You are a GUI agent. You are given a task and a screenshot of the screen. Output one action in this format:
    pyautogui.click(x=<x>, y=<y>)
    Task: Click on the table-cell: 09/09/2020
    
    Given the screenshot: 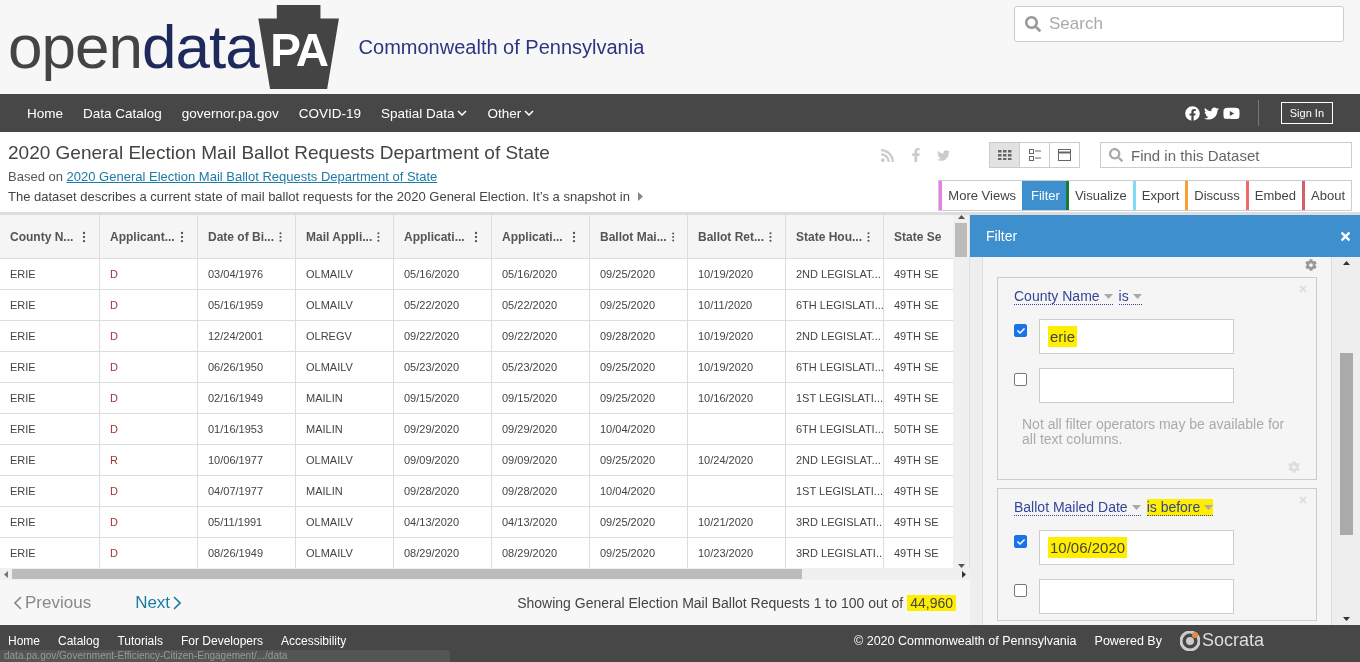 What is the action you would take?
    pyautogui.click(x=541, y=460)
    